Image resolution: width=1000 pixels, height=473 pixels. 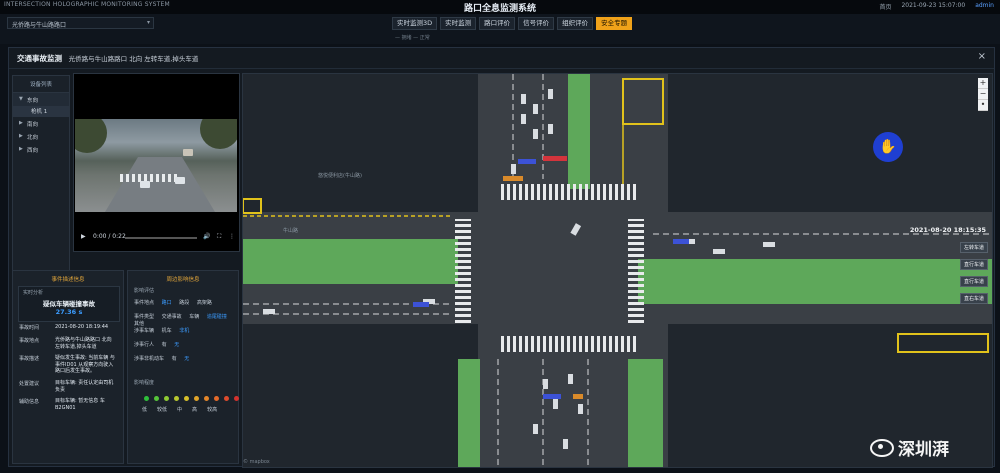 I want to click on tab-realtime: 实时监测, so click(x=458, y=23).